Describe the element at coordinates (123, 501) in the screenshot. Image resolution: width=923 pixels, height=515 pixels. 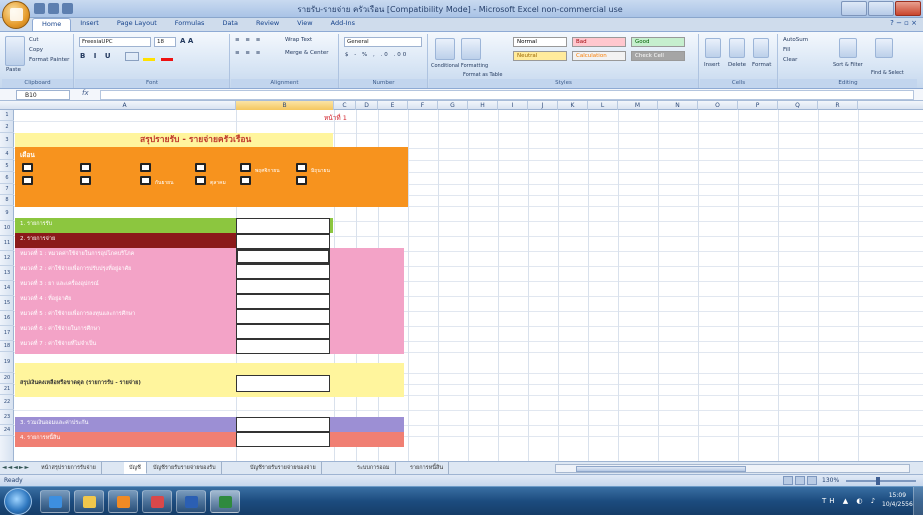
I see `media-player-icon` at that location.